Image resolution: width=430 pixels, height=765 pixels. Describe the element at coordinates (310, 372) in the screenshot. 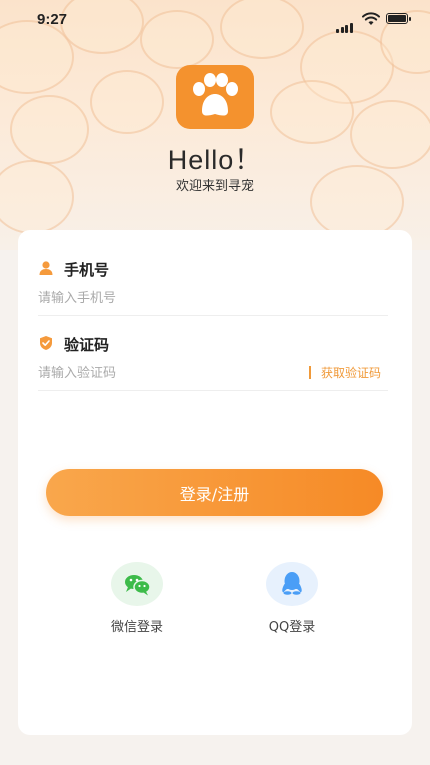

I see `code-separator` at that location.